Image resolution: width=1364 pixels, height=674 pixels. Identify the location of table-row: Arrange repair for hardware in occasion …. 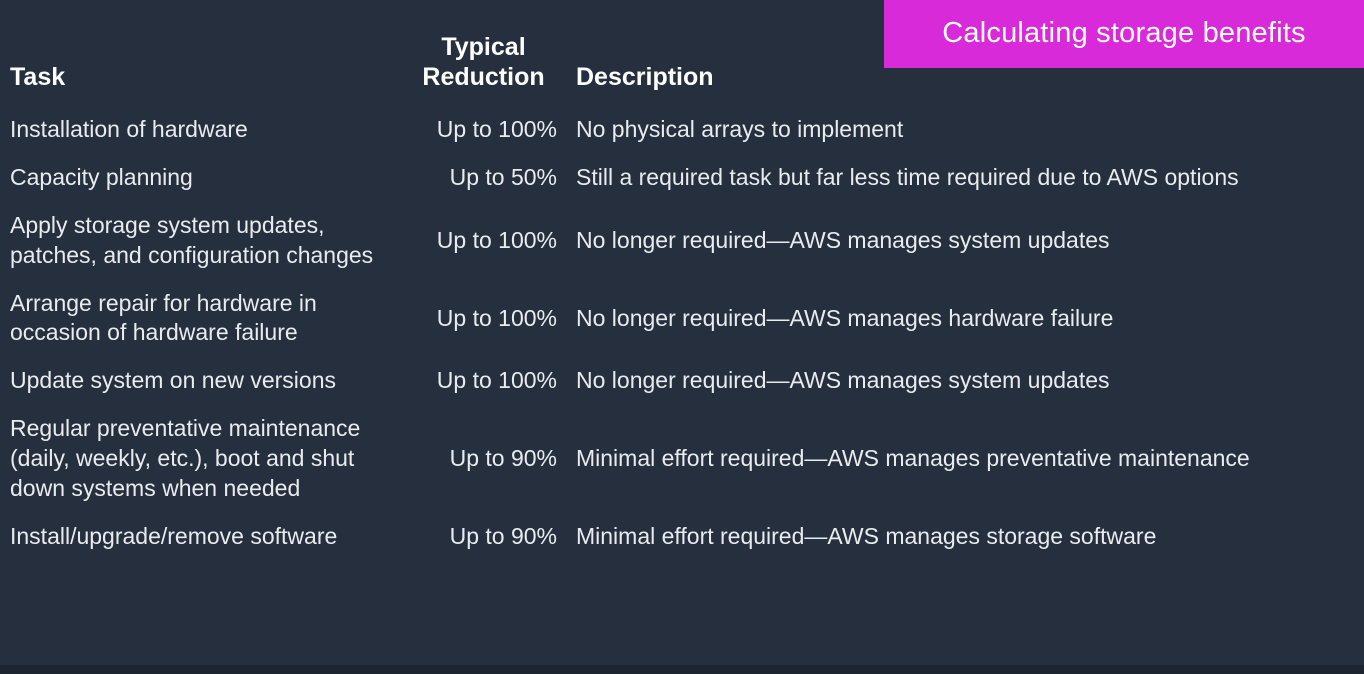
(682, 319).